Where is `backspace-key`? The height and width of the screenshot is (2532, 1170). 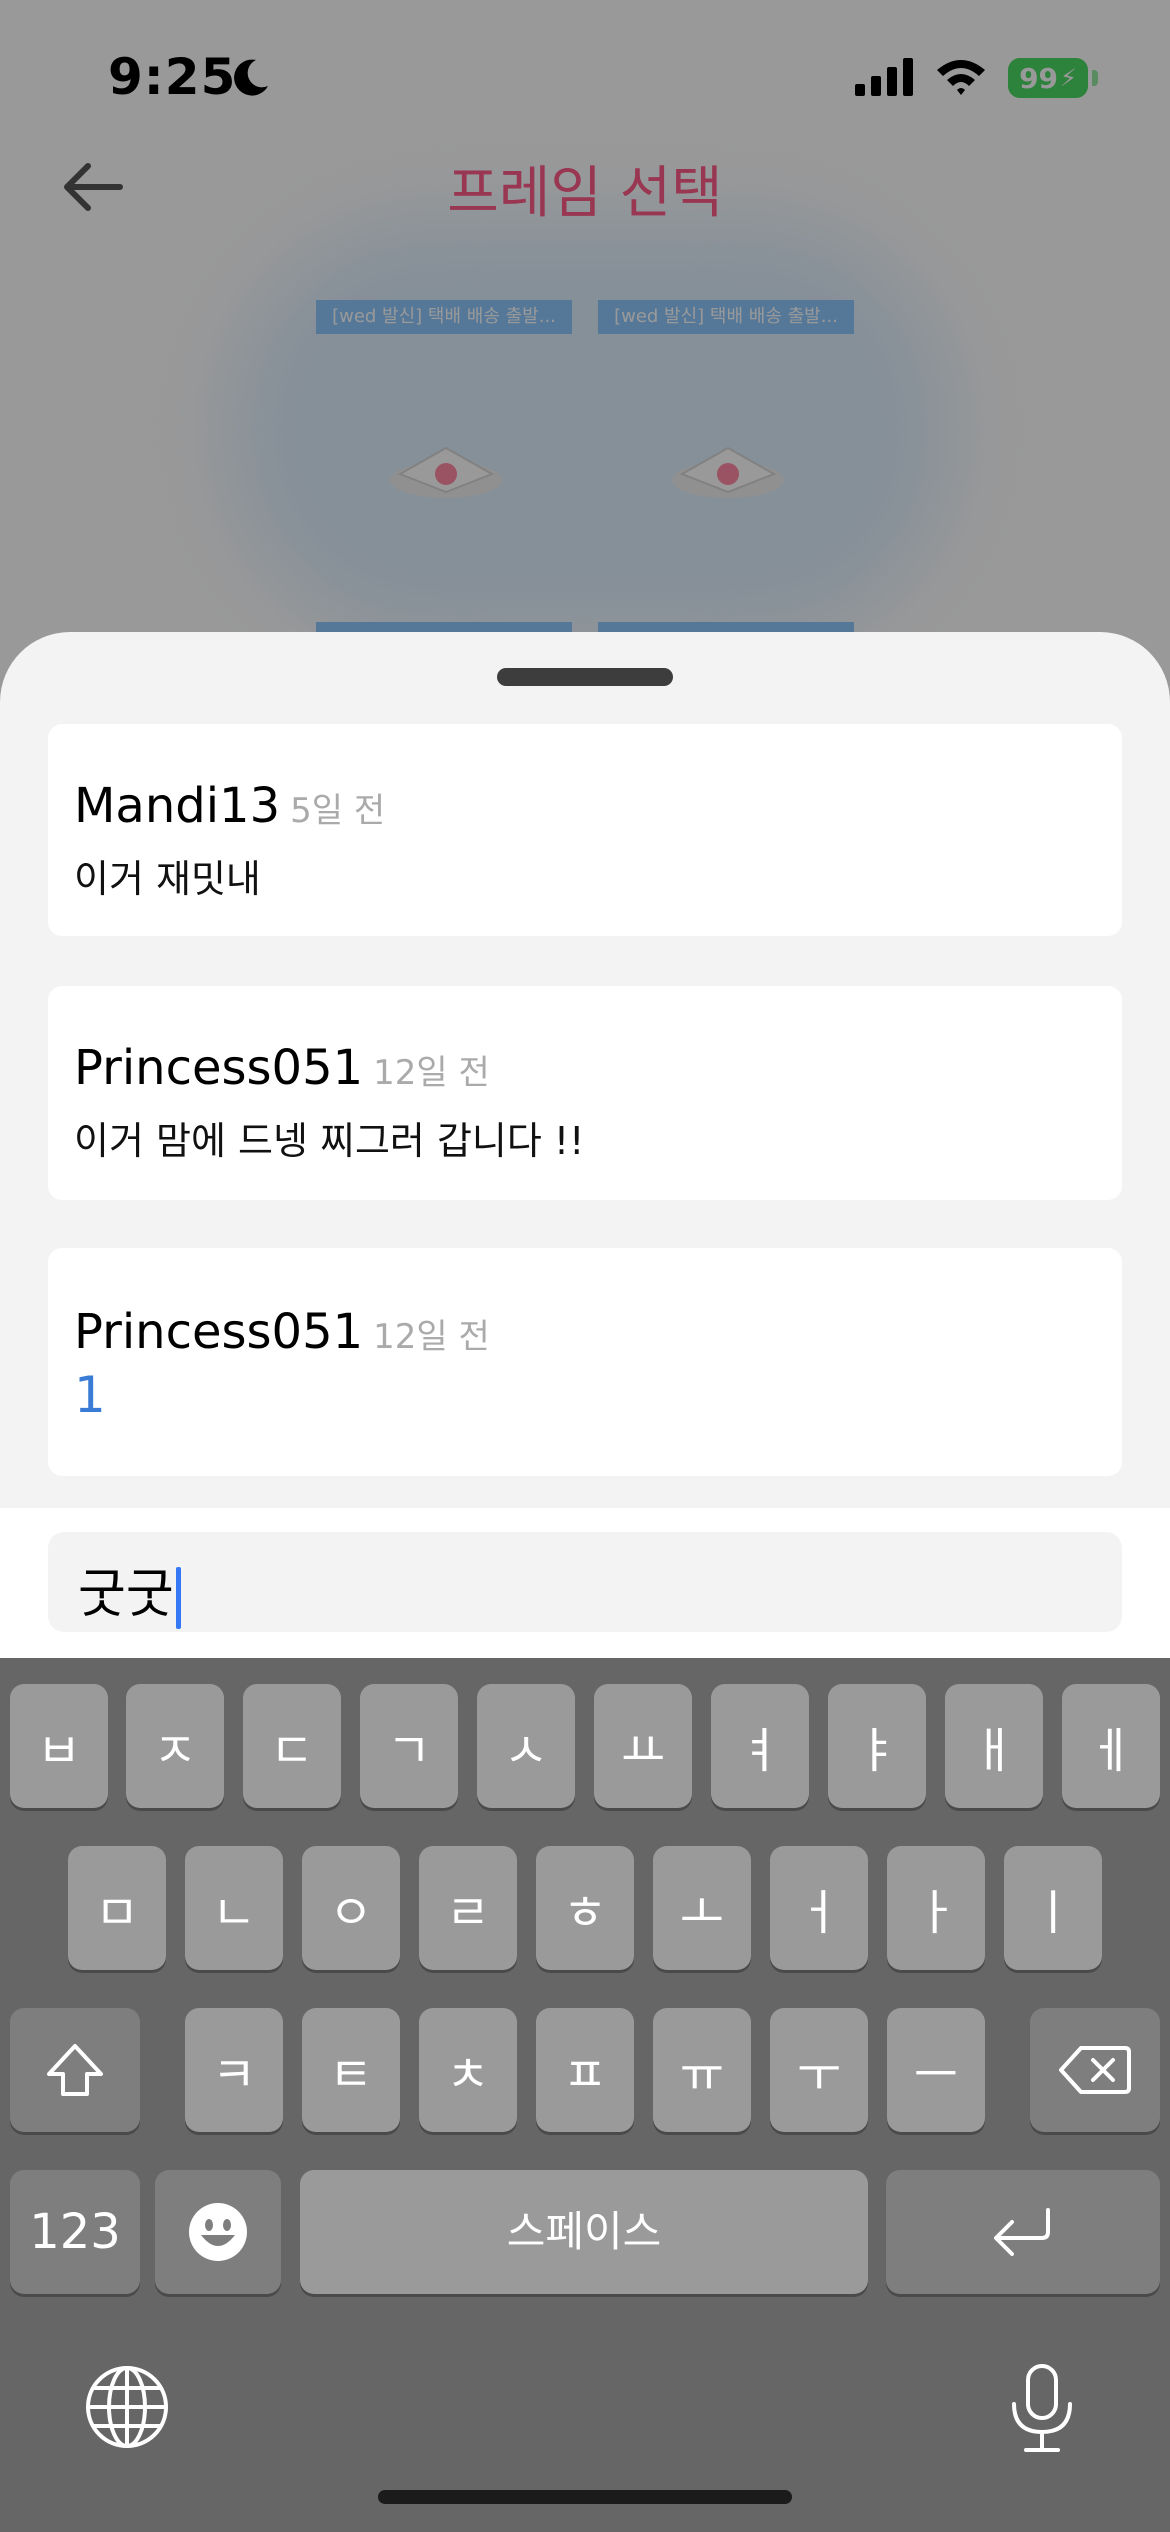
backspace-key is located at coordinates (1095, 2070).